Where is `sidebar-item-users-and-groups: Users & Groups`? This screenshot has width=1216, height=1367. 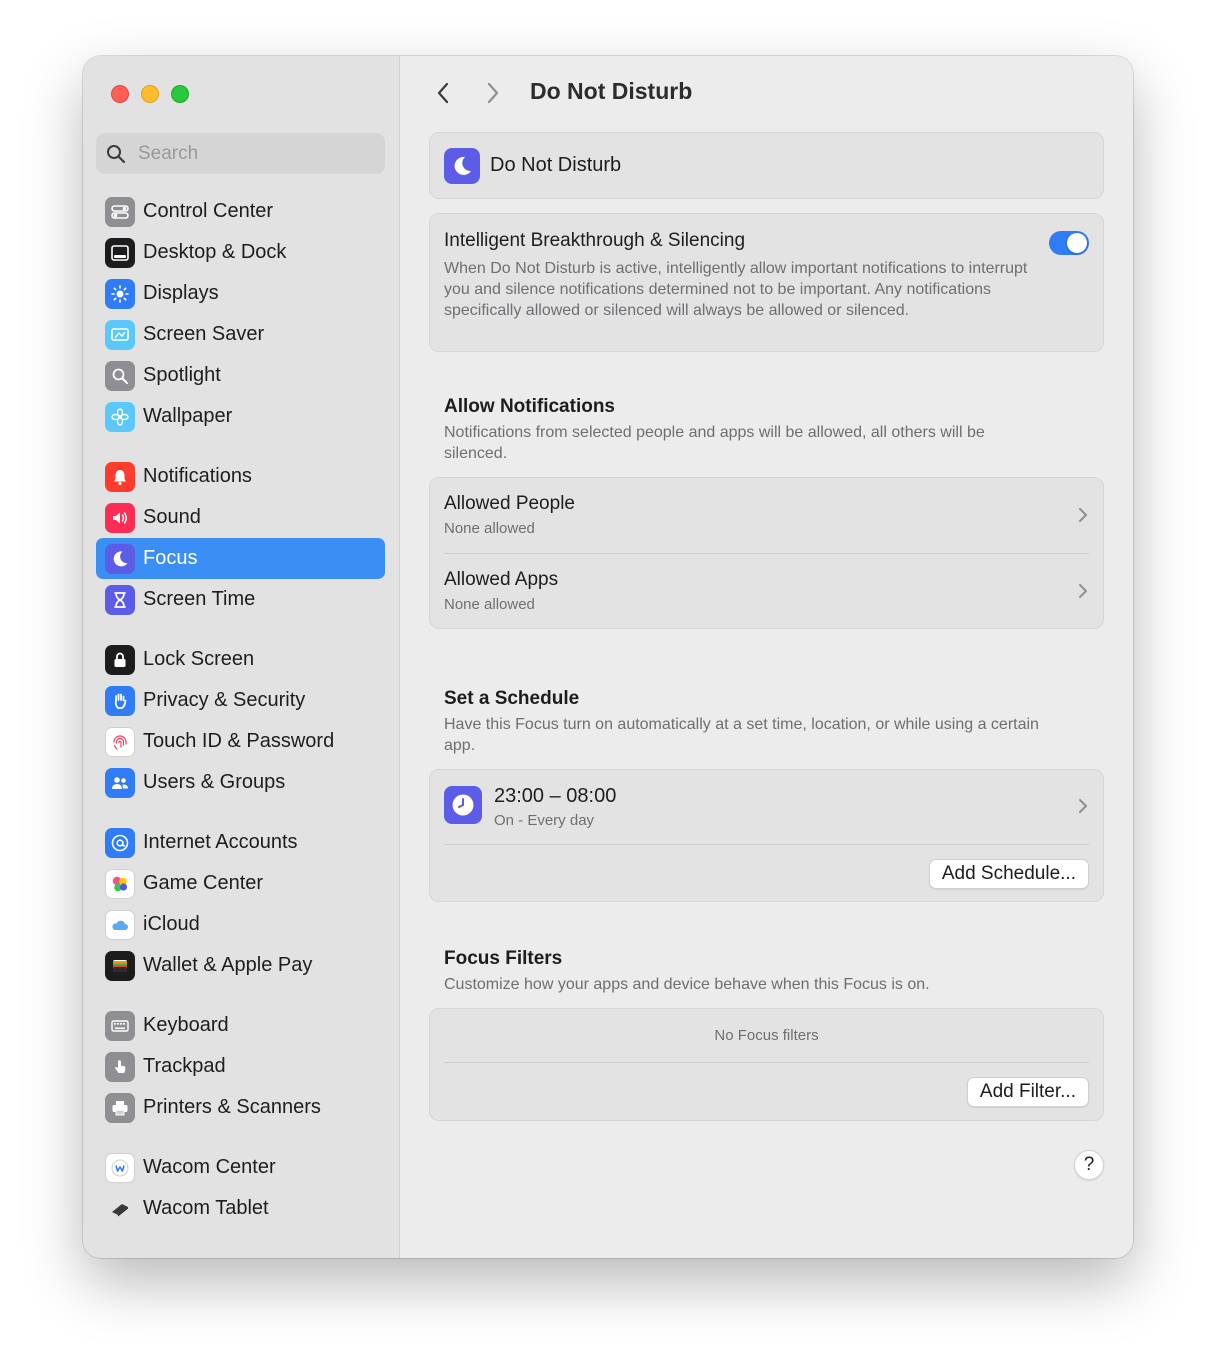 sidebar-item-users-and-groups: Users & Groups is located at coordinates (240, 782).